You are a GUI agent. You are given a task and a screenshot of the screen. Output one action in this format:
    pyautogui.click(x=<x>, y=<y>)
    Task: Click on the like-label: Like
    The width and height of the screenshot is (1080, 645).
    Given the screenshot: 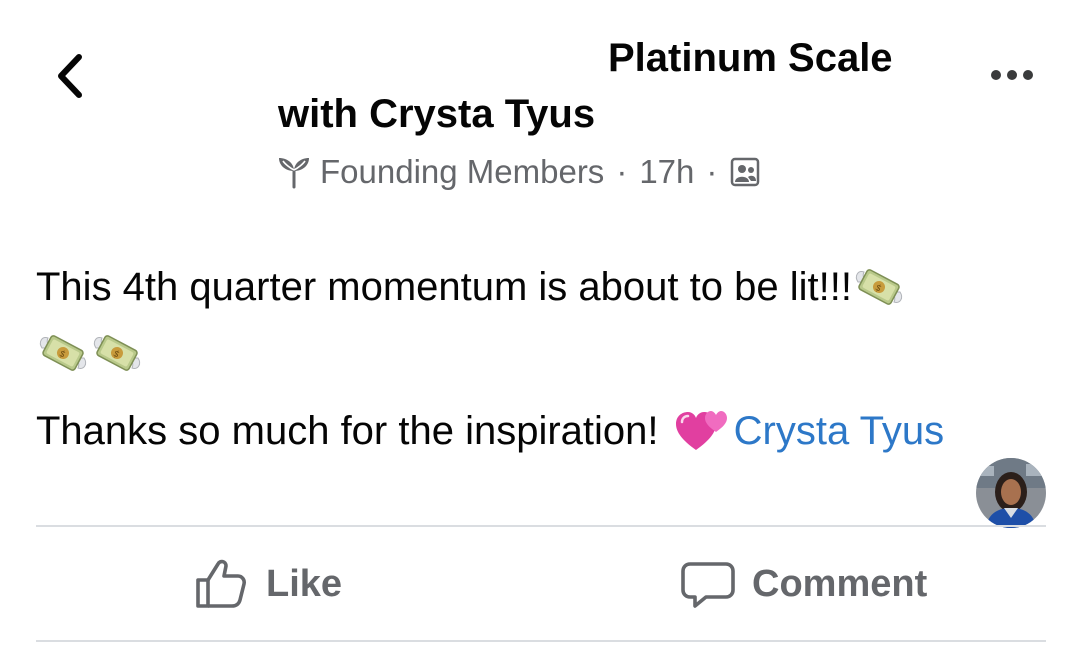 What is the action you would take?
    pyautogui.click(x=304, y=583)
    